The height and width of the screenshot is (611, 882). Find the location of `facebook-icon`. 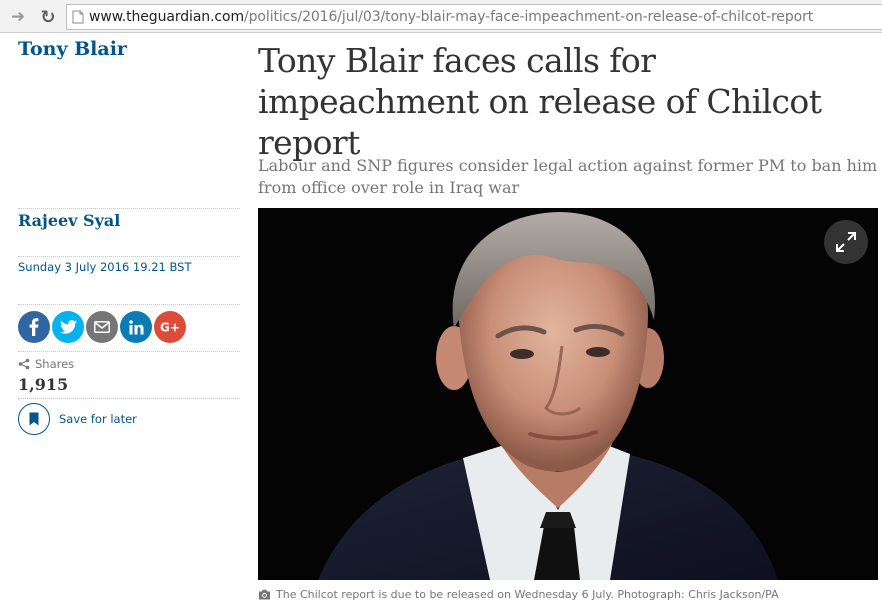

facebook-icon is located at coordinates (34, 327).